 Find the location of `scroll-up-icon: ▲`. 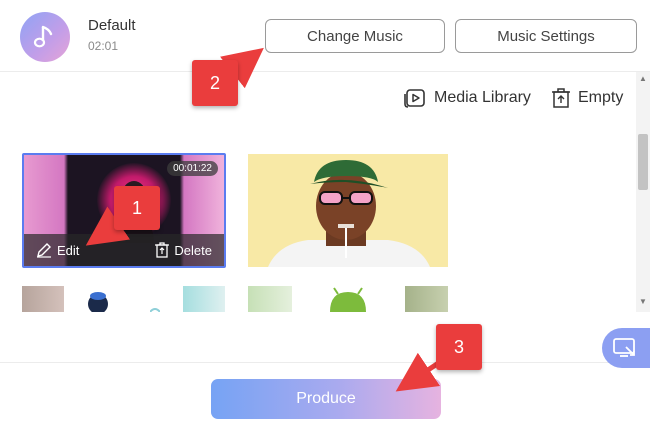

scroll-up-icon: ▲ is located at coordinates (643, 78).